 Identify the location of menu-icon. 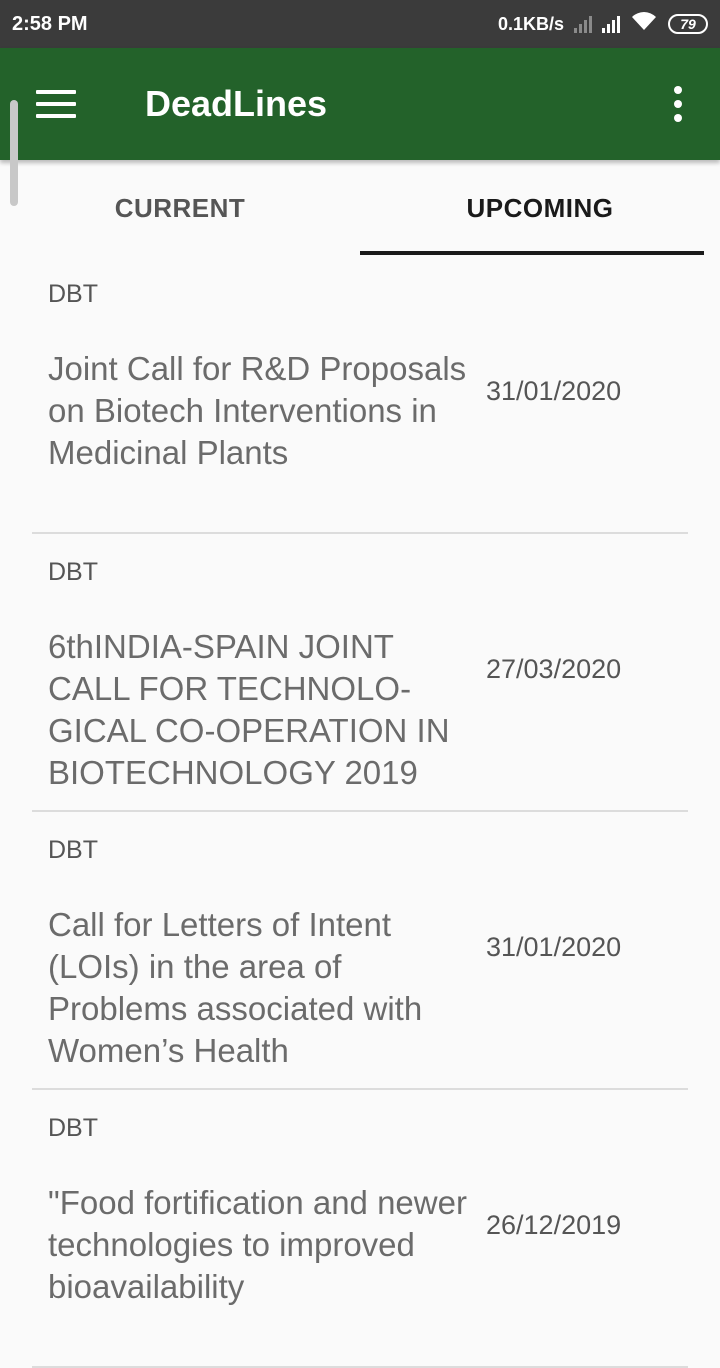
(56, 104).